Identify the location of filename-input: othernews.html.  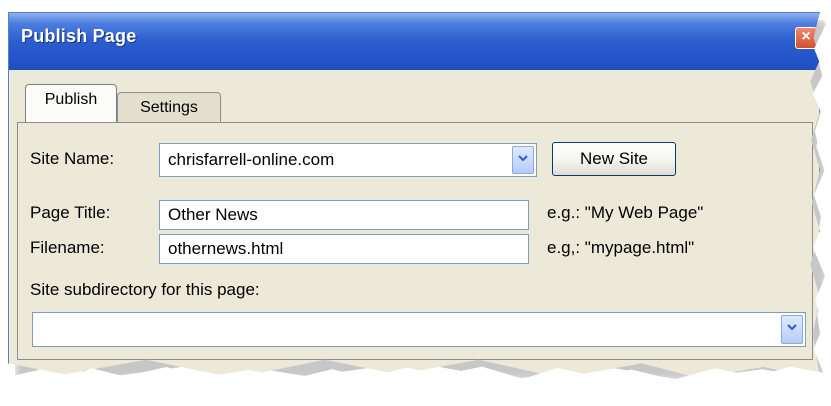
(344, 249).